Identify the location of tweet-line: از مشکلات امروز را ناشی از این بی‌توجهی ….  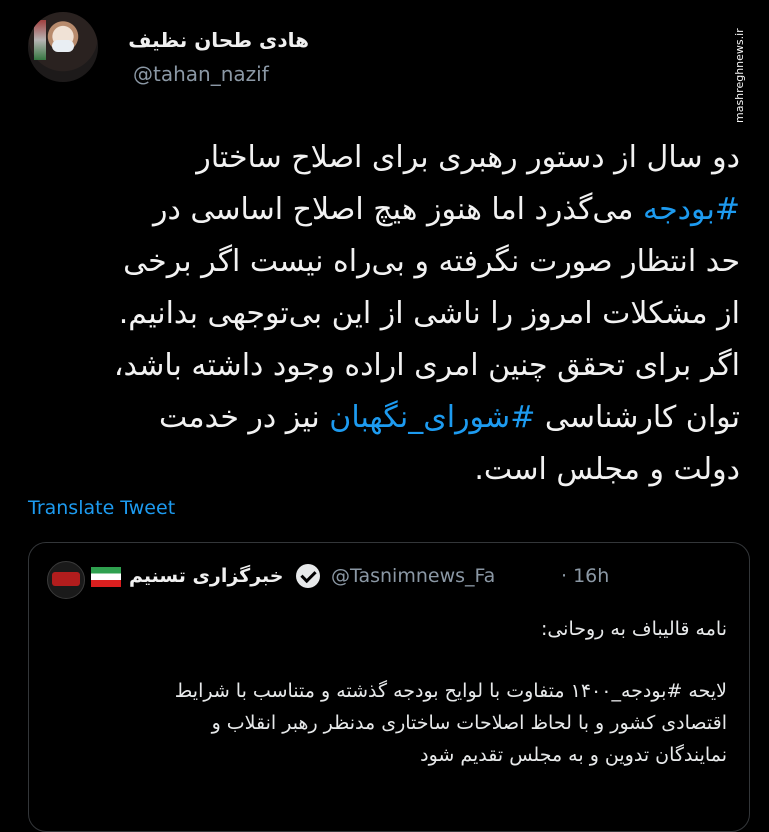
(429, 313).